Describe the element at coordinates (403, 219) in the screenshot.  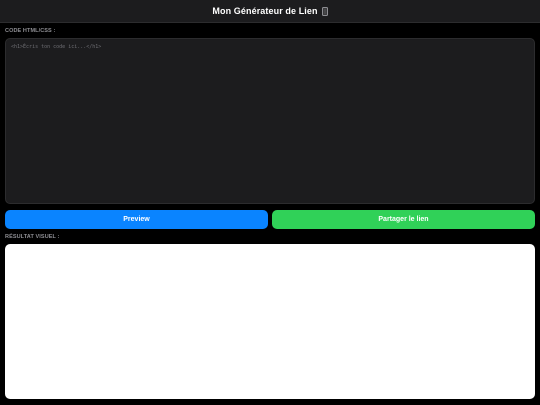
I see `share-link-button: Partager le lien` at that location.